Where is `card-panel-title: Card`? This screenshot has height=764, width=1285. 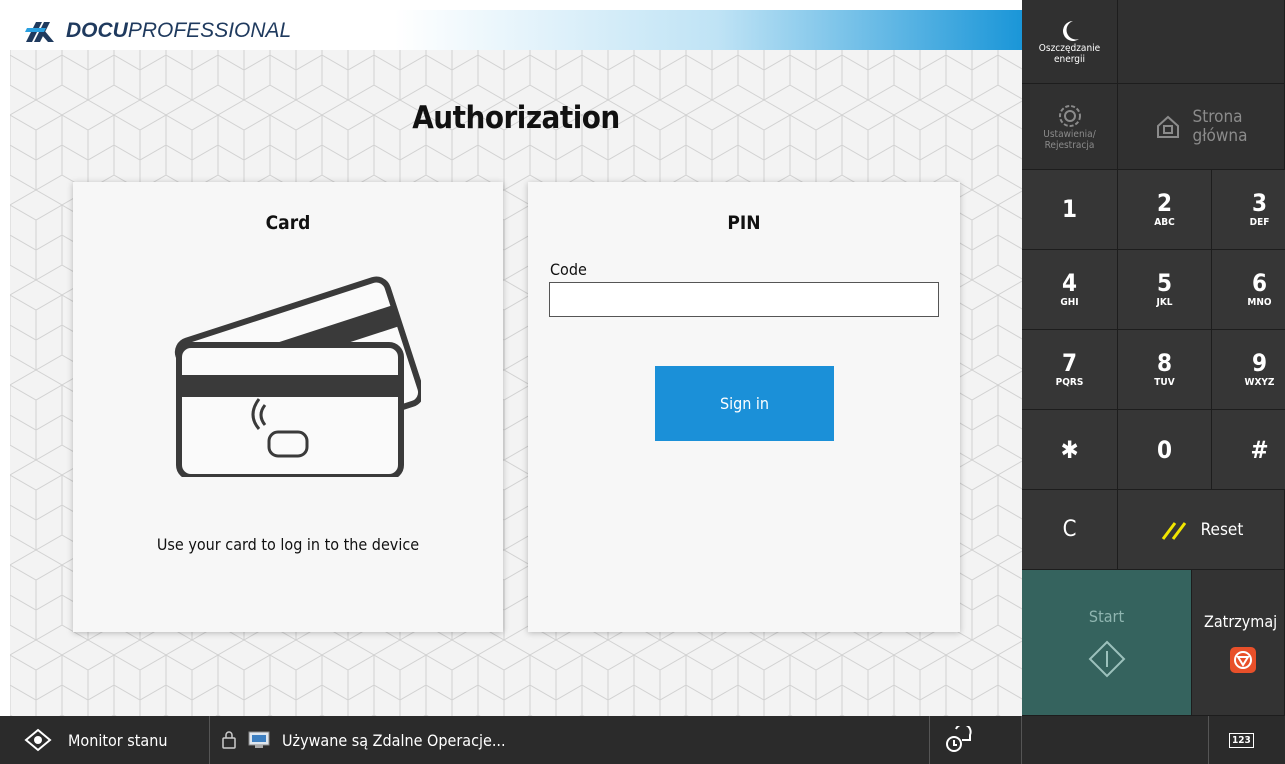 card-panel-title: Card is located at coordinates (288, 223).